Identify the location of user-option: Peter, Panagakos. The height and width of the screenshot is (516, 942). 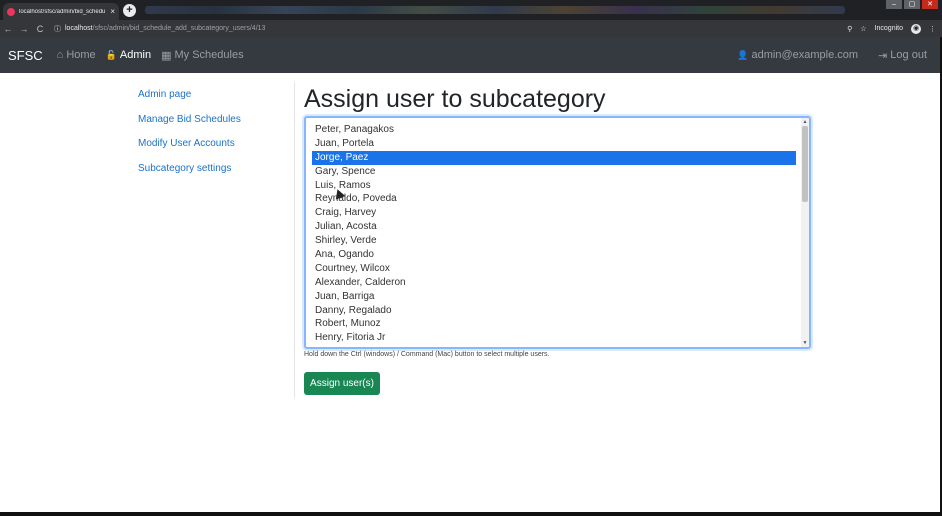
(554, 130).